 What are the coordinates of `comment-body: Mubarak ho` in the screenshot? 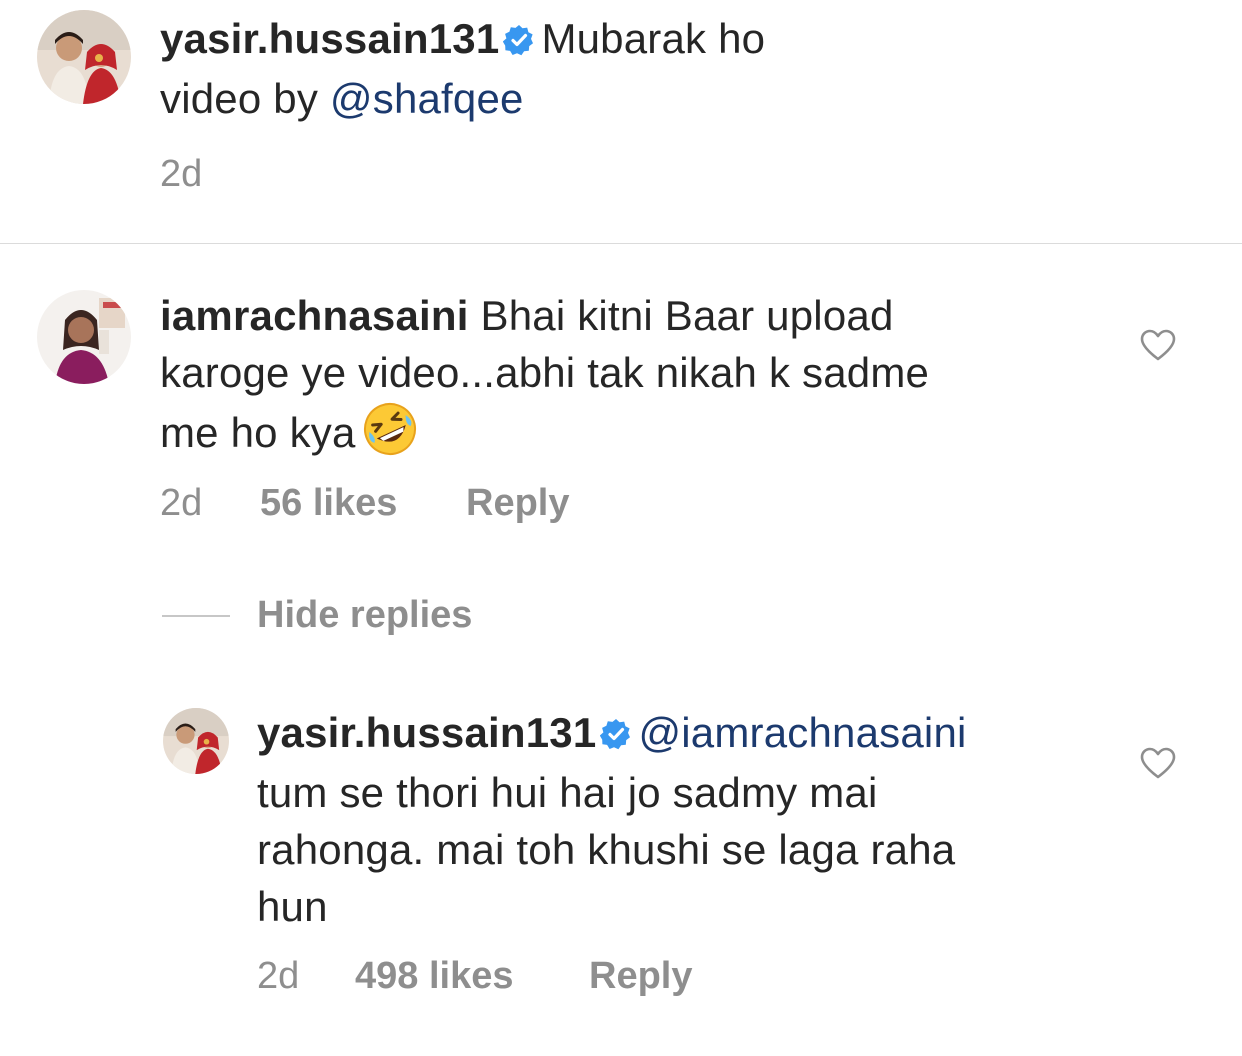 It's located at (653, 38).